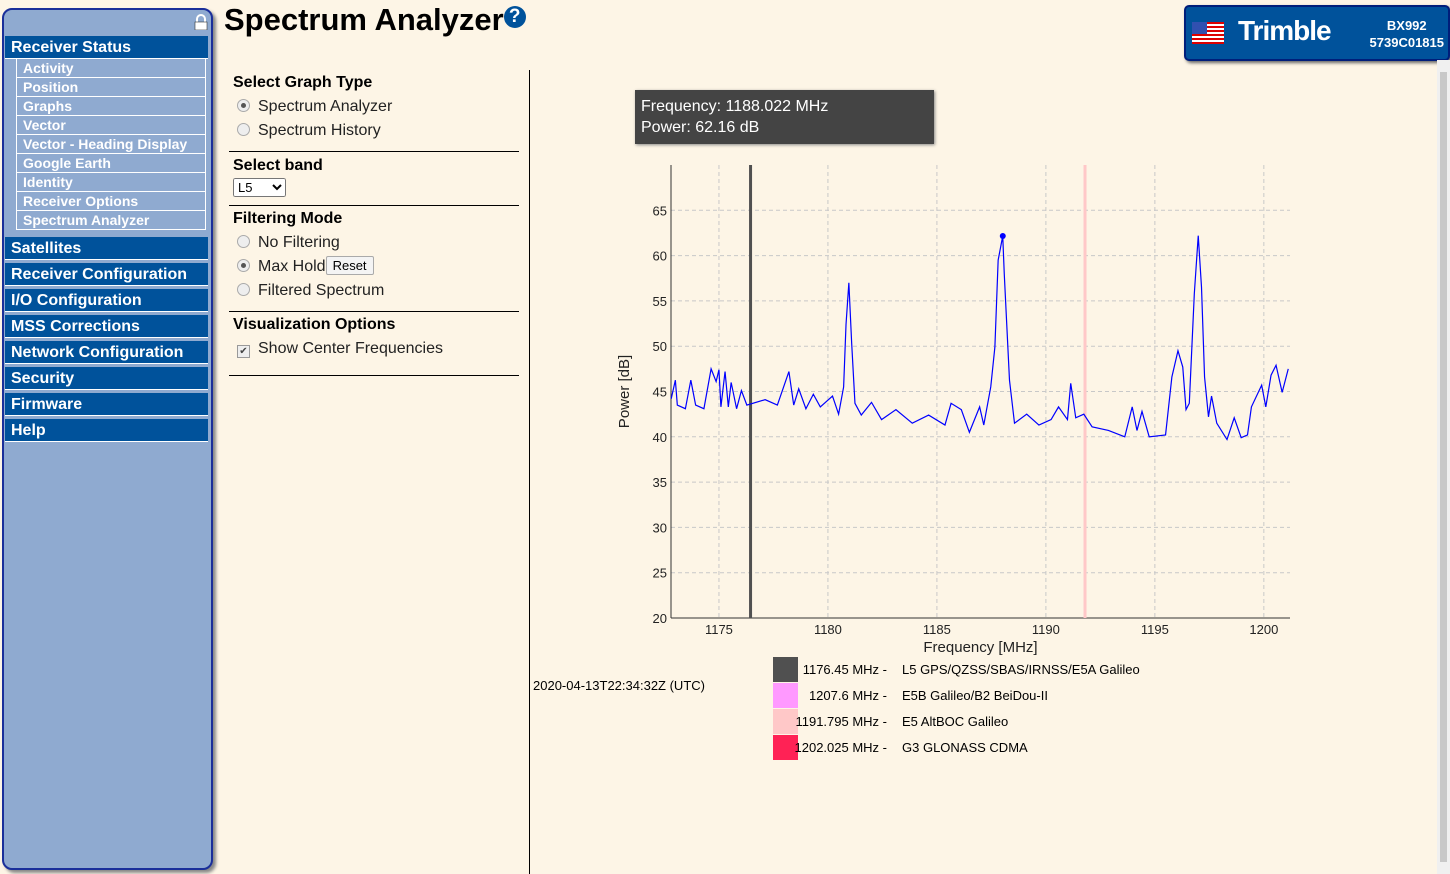 The image size is (1450, 874). Describe the element at coordinates (1406, 34) in the screenshot. I see `device-info: BX992 5739C01815` at that location.